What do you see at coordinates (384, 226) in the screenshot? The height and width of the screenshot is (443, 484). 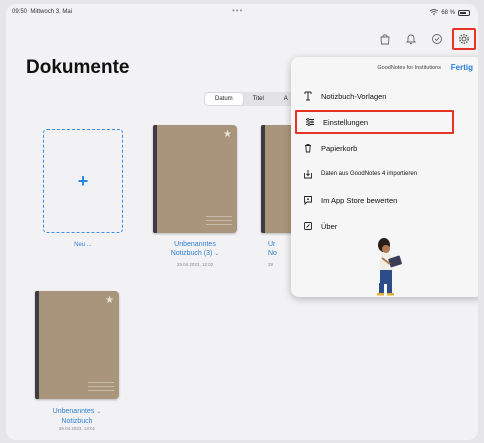 I see `menu-item-about: Über` at bounding box center [384, 226].